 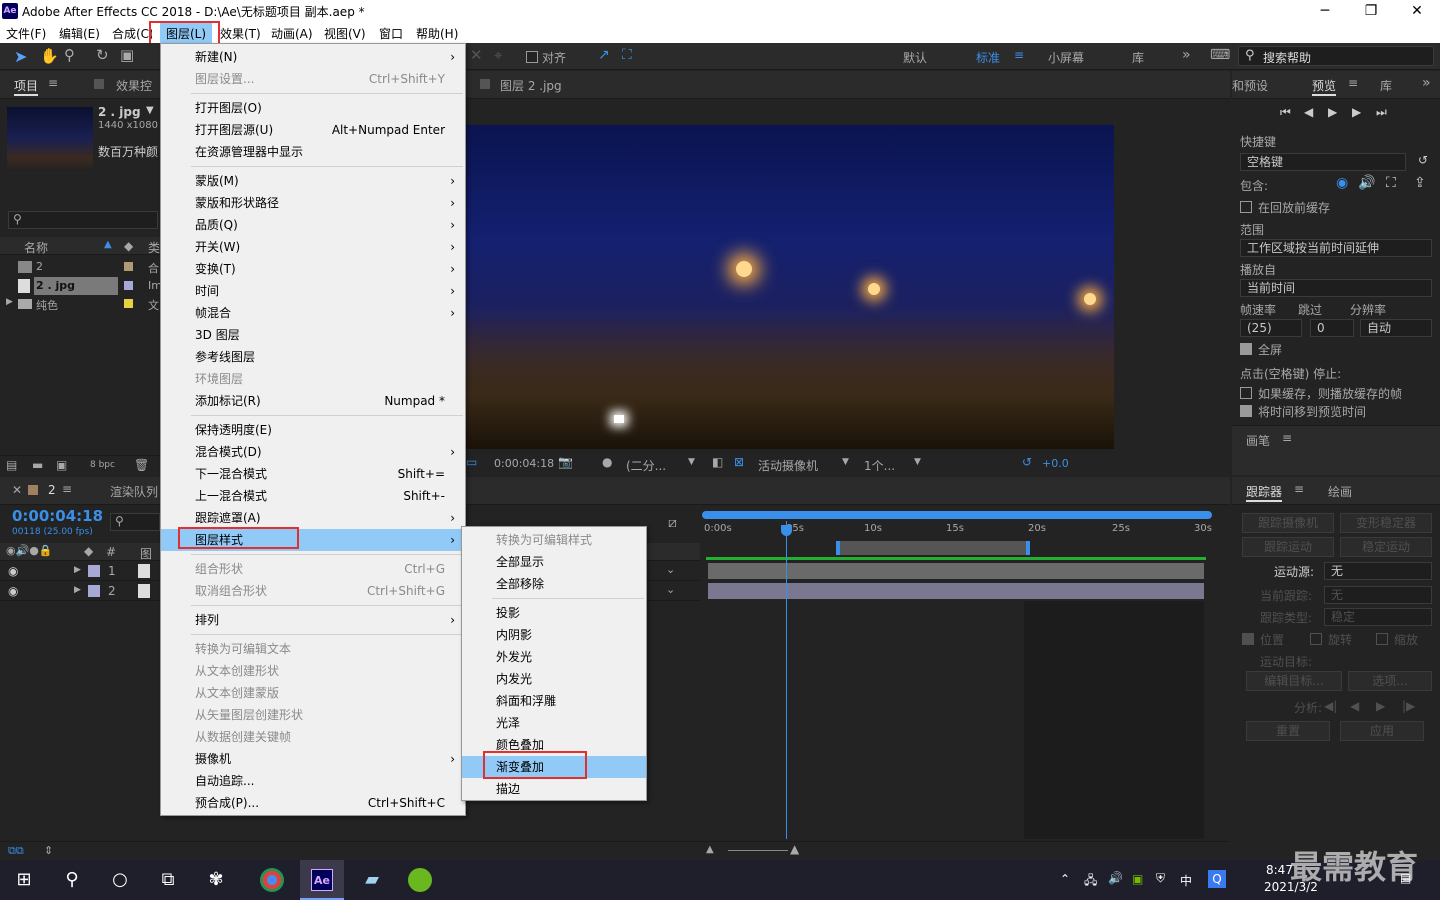 What do you see at coordinates (1382, 731) in the screenshot?
I see `apply-button: 应用` at bounding box center [1382, 731].